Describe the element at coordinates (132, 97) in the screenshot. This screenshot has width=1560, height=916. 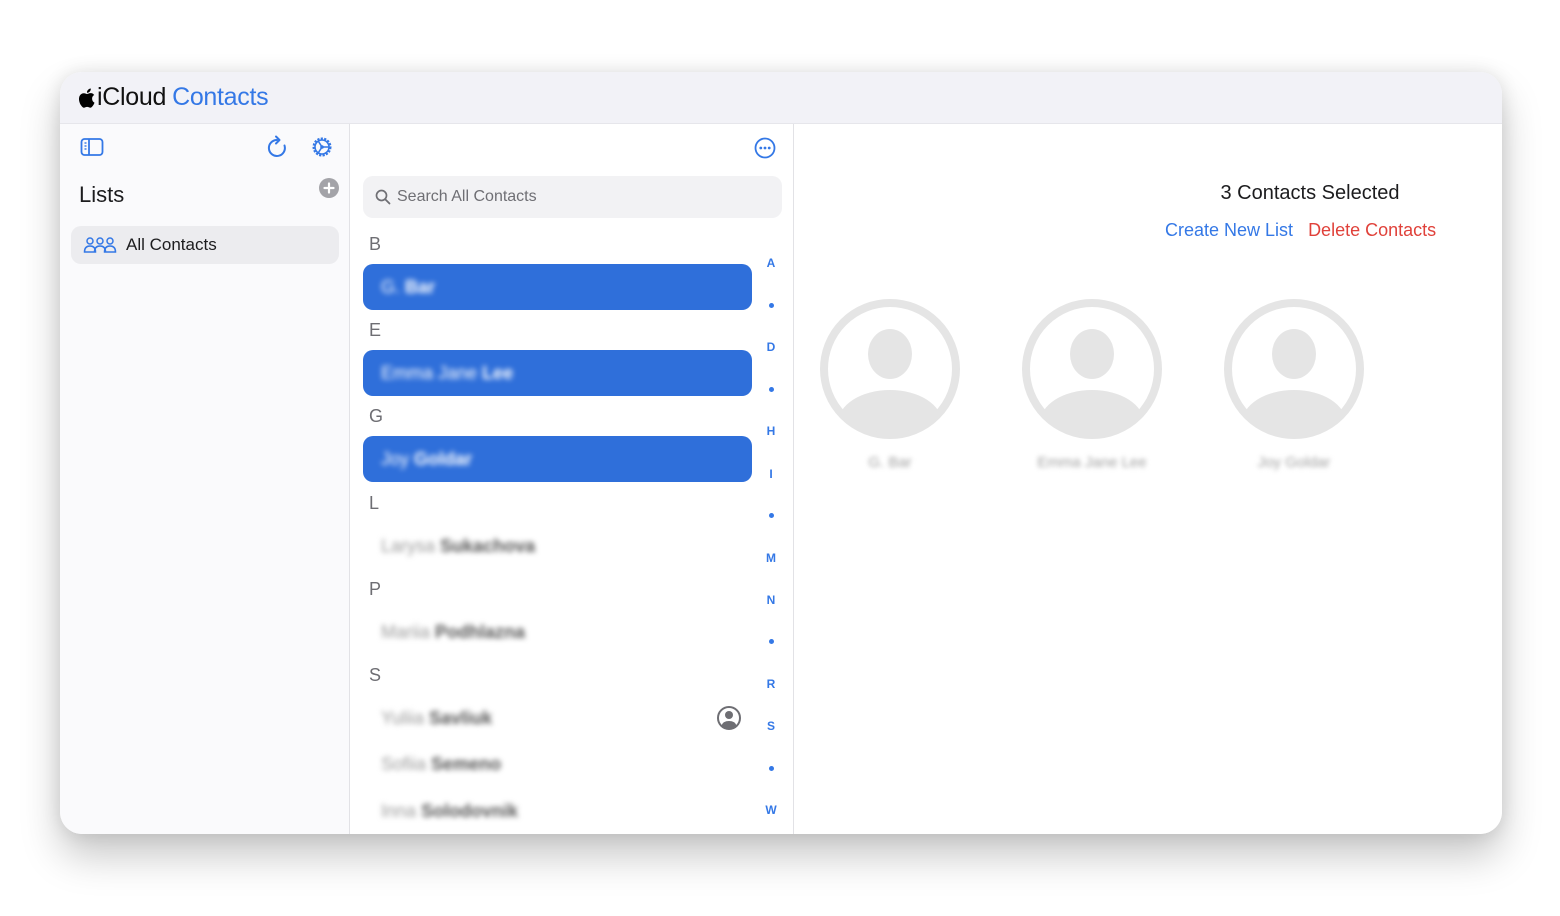
I see `brand-icloud: iCloud` at that location.